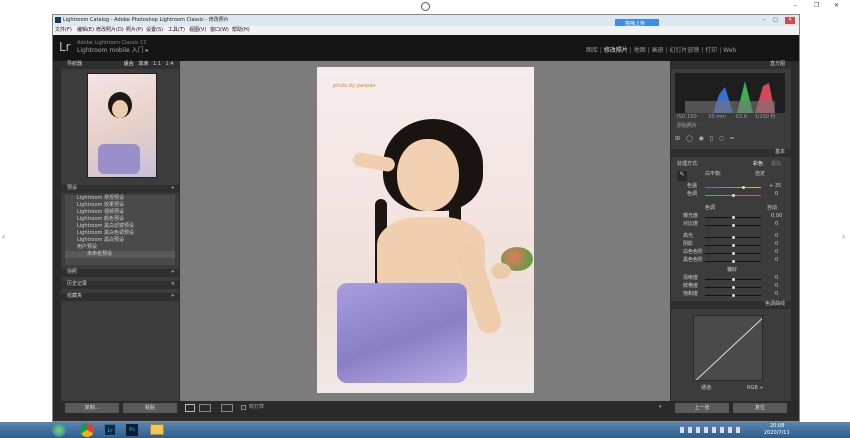 This screenshot has width=850, height=438. Describe the element at coordinates (113, 51) in the screenshot. I see `brand-line-2: Lightroom mobile 入门 ▸` at that location.